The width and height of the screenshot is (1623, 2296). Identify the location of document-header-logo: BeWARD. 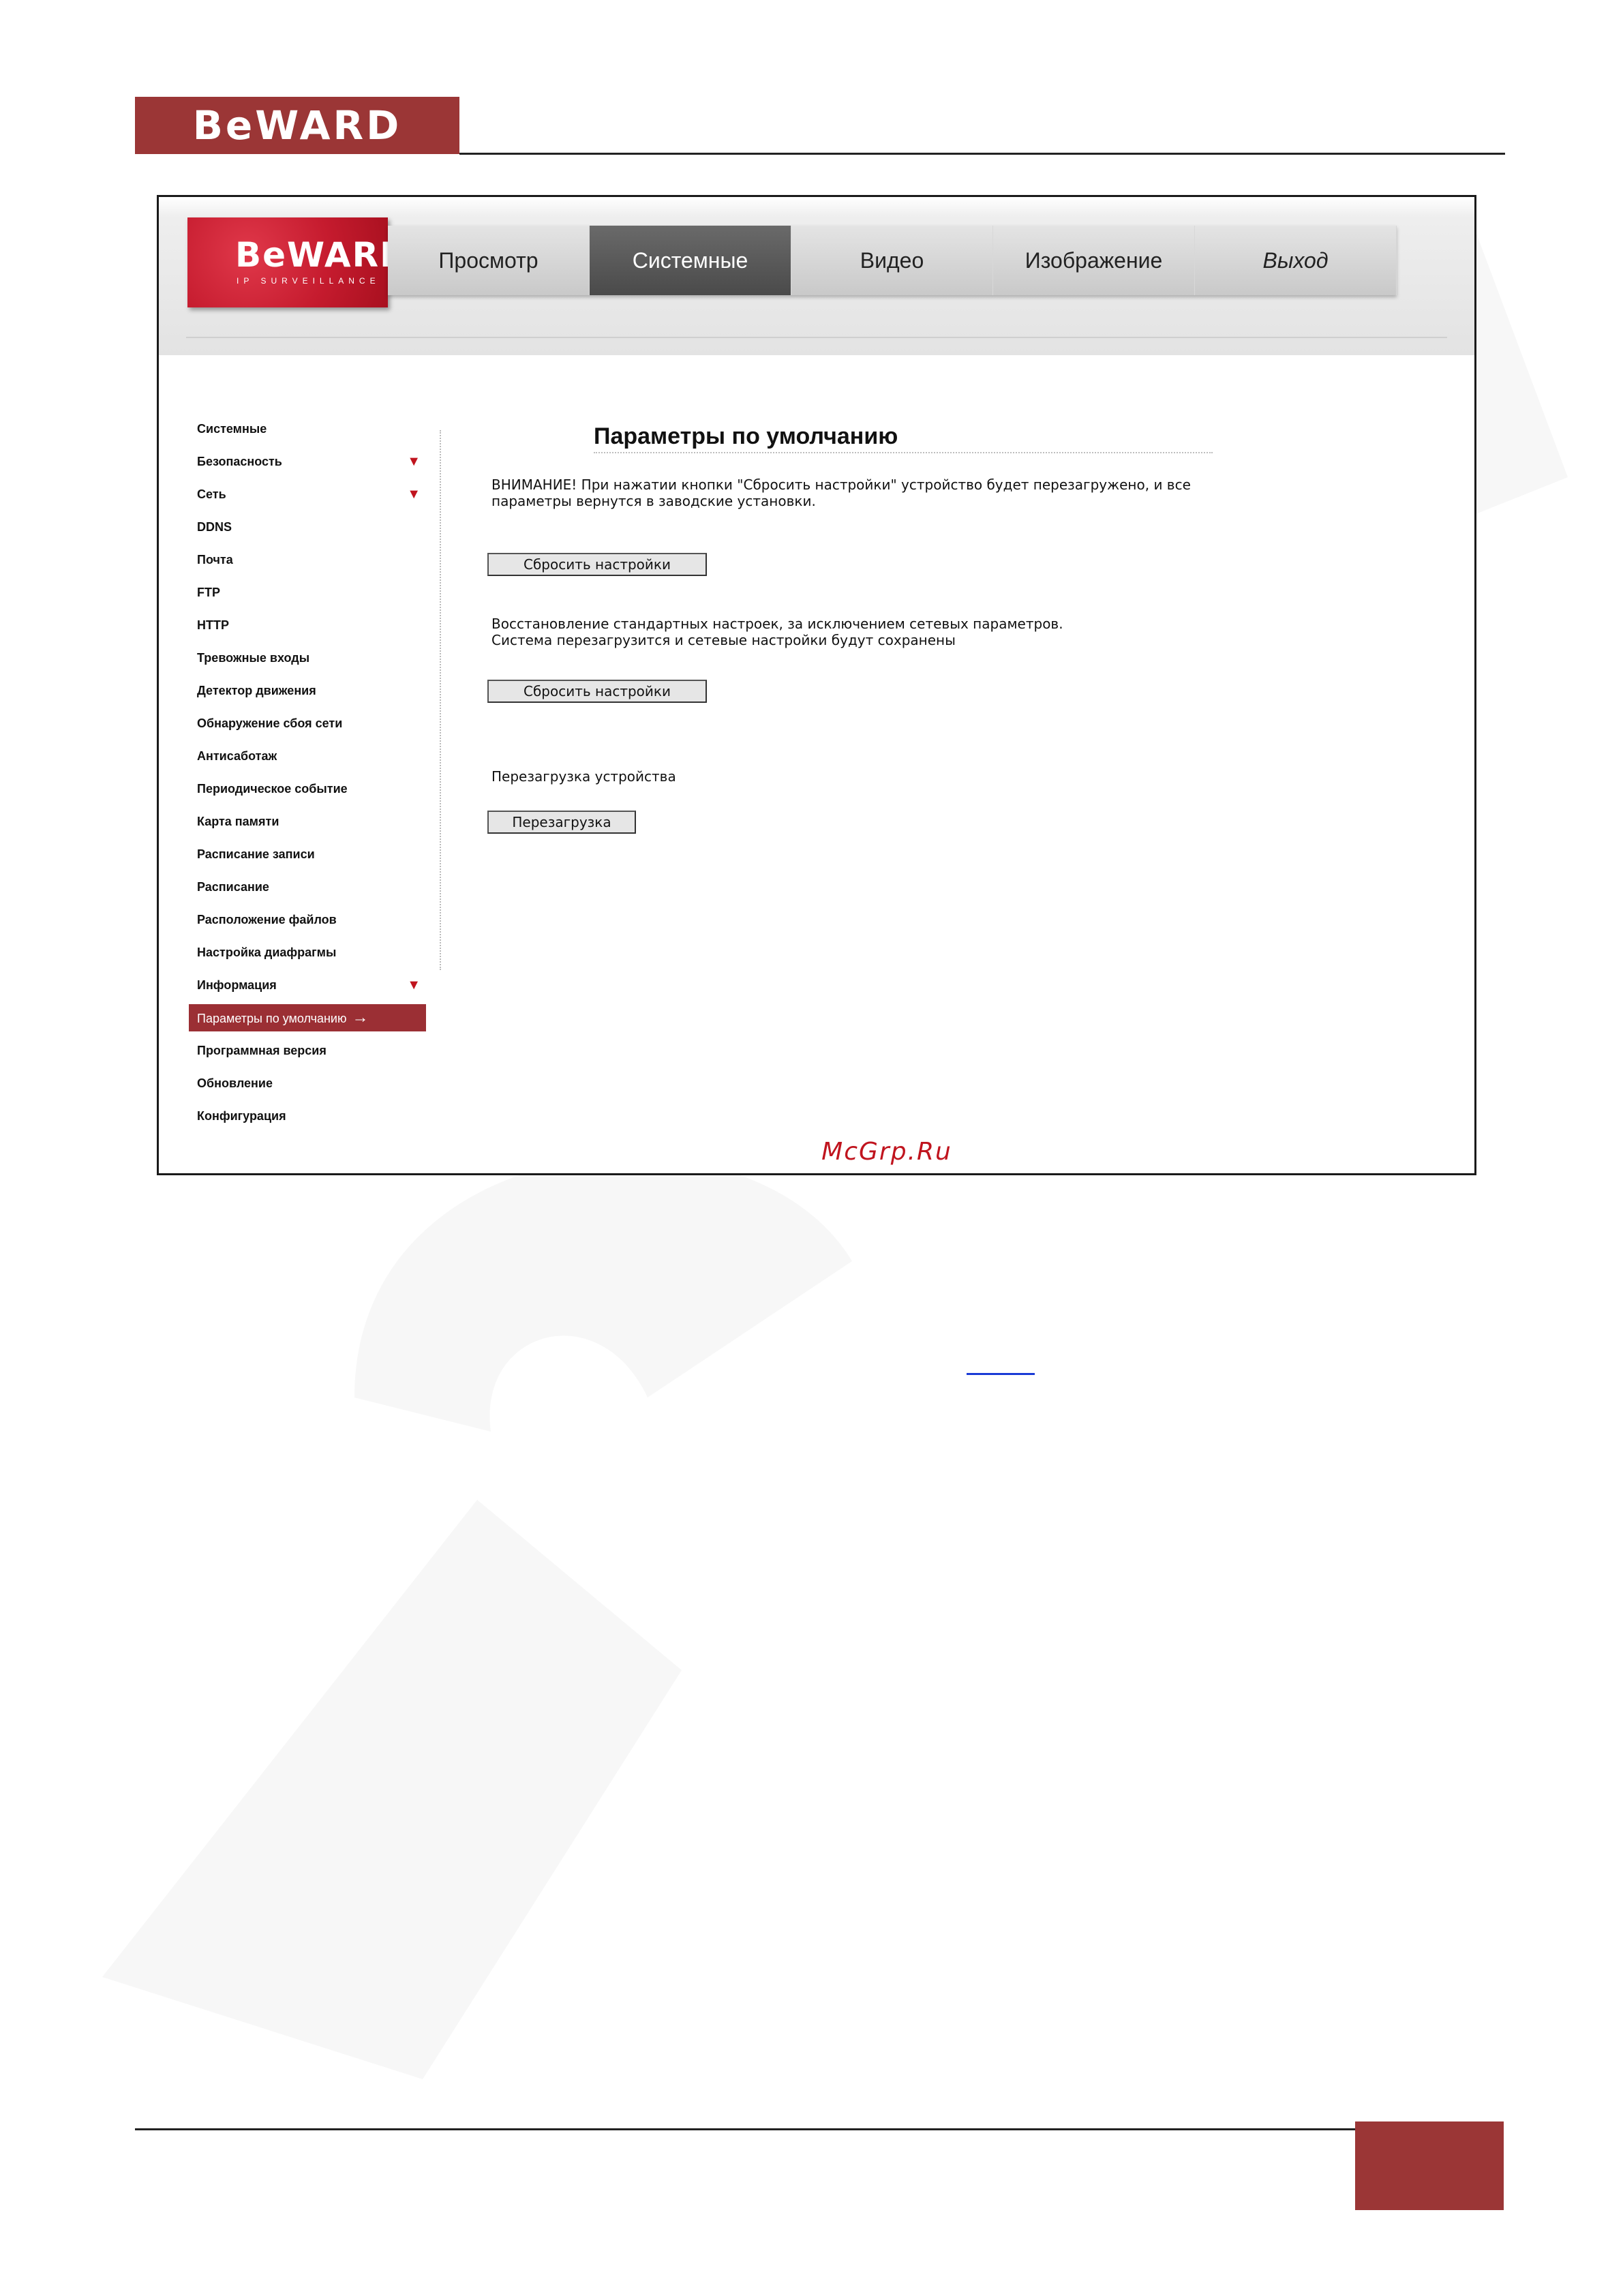
(297, 125).